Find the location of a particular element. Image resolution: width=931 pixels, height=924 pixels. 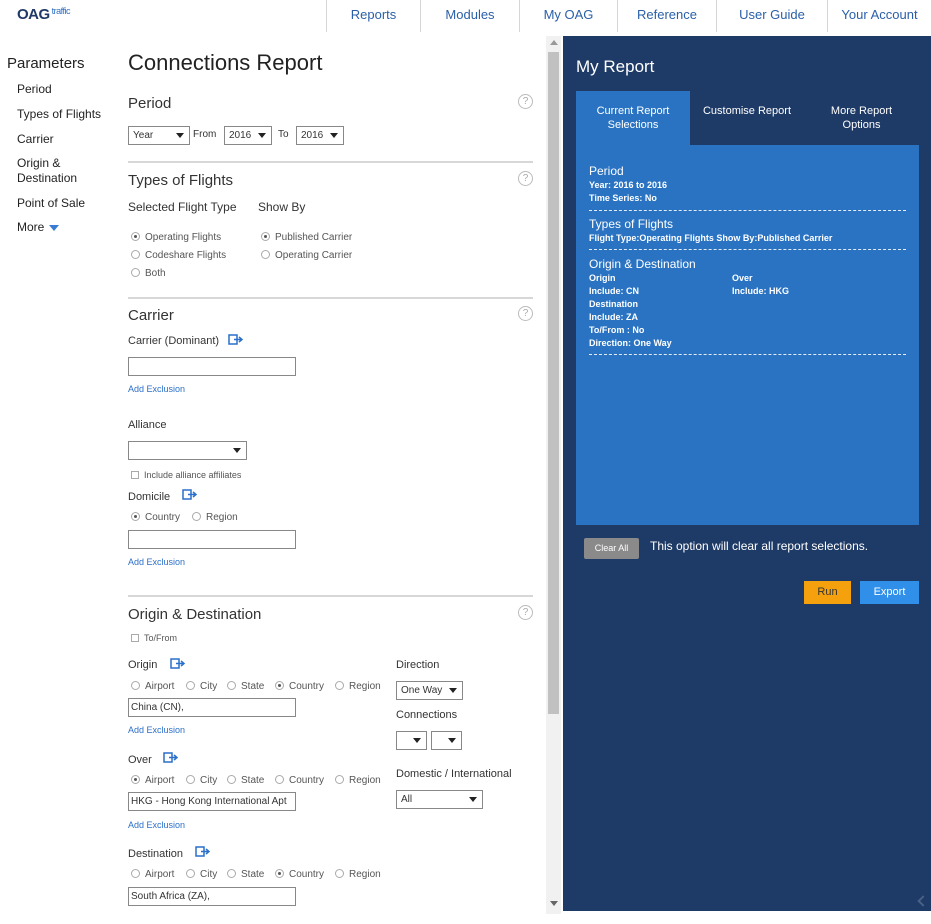

od-help-icon: ? is located at coordinates (525, 612).